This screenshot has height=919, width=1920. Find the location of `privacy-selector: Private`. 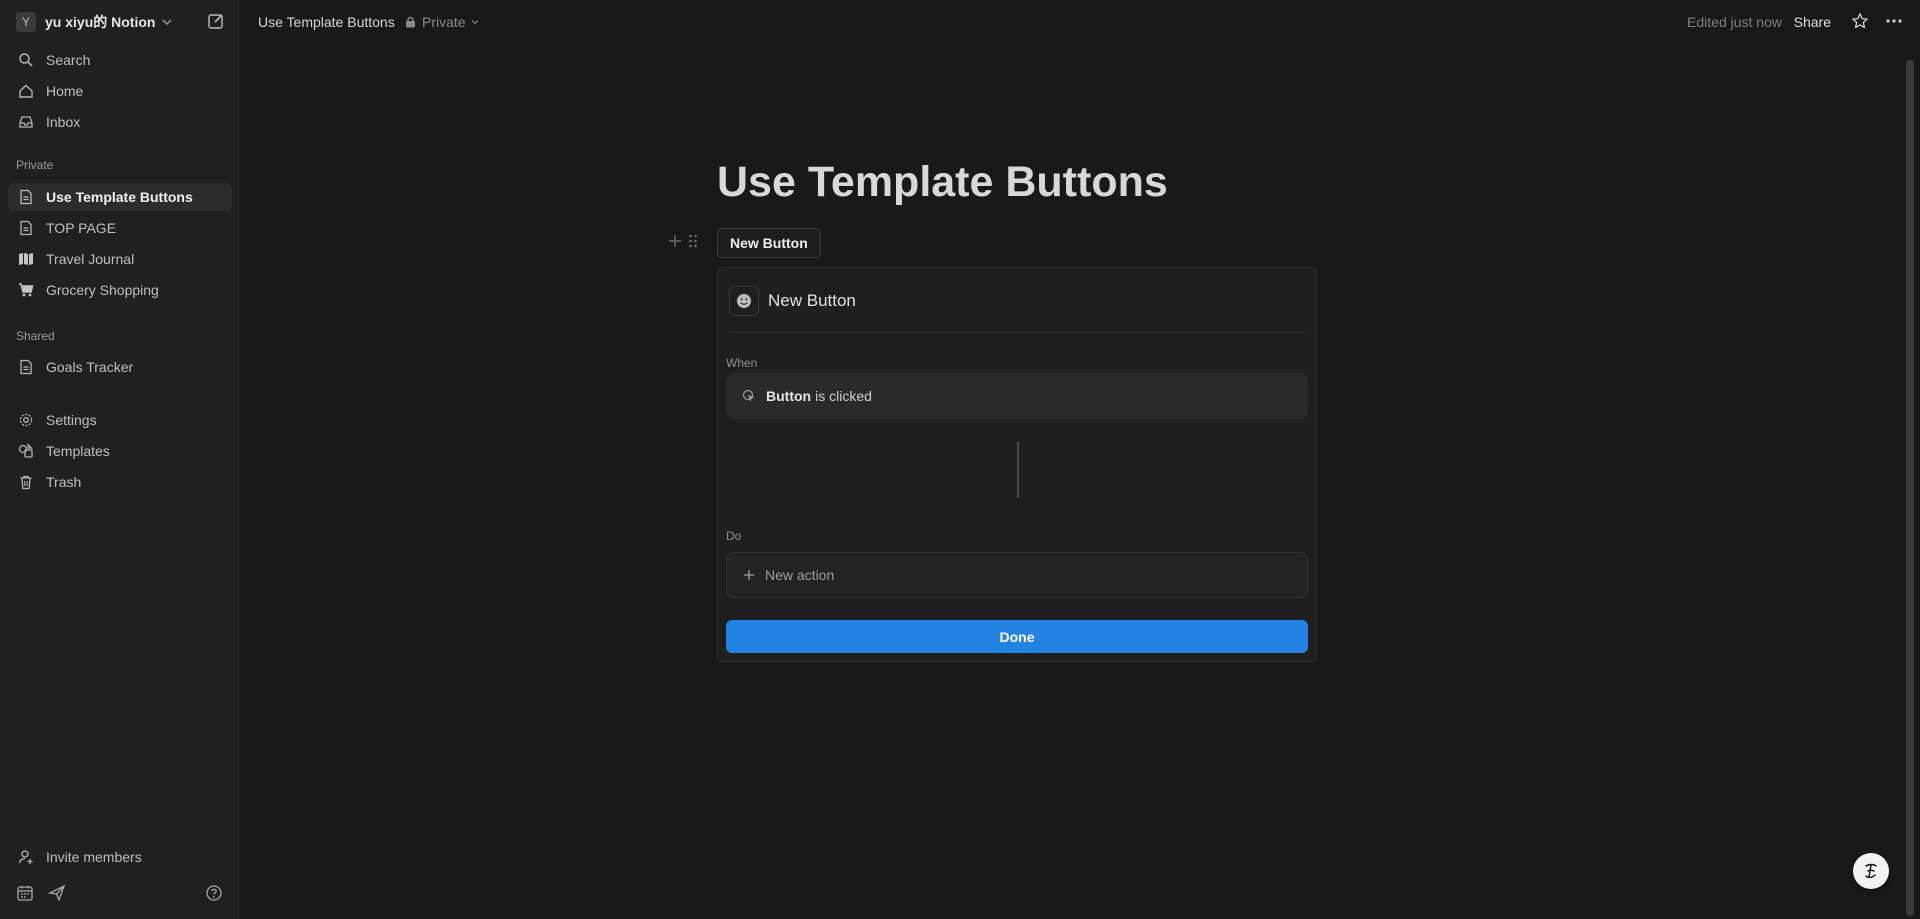

privacy-selector: Private is located at coordinates (442, 22).